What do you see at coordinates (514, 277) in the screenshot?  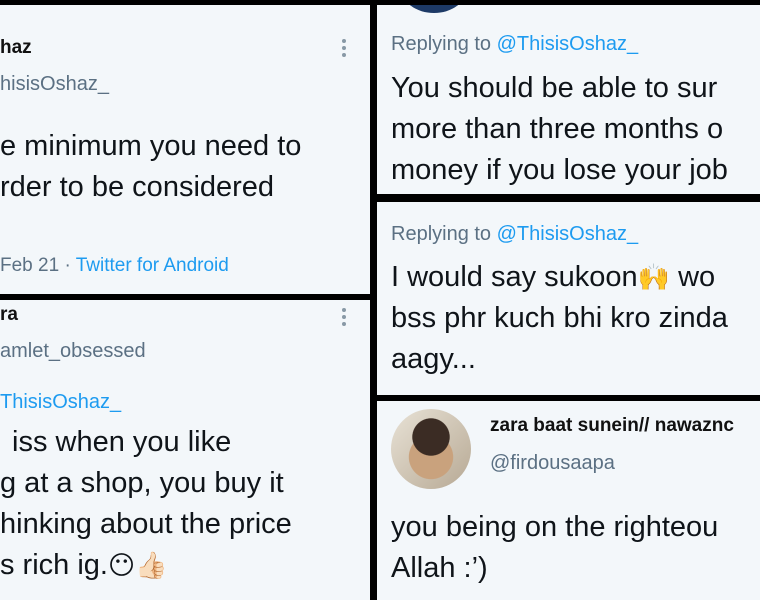 I see `tweet-text-line-1-a: I would say sukoon` at bounding box center [514, 277].